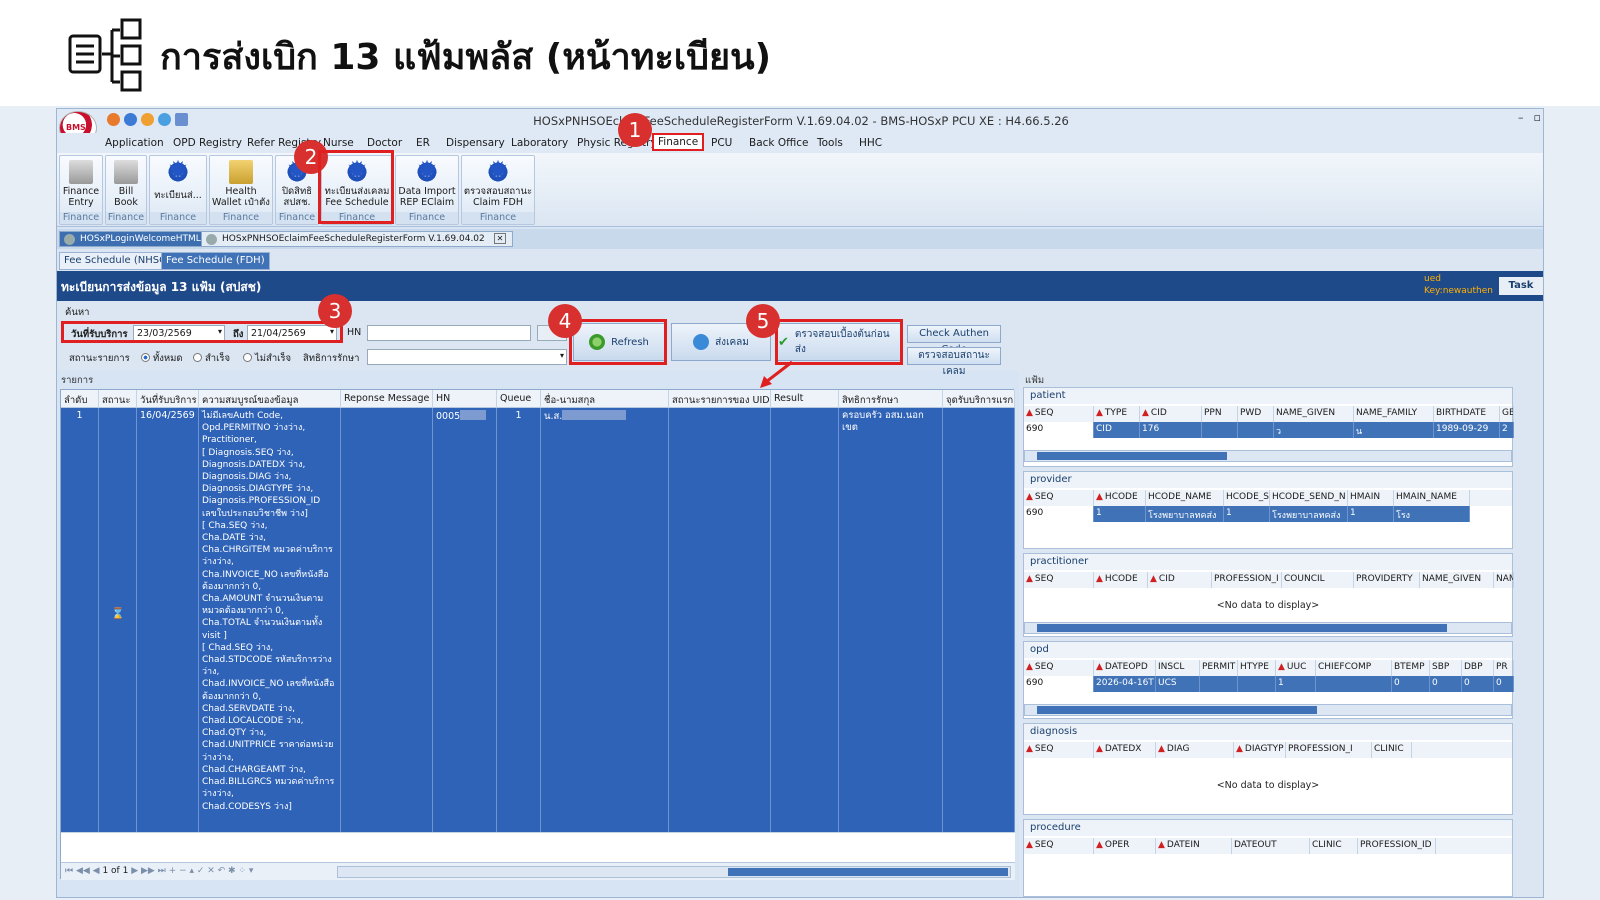 Image resolution: width=1600 pixels, height=900 pixels. What do you see at coordinates (1529, 117) in the screenshot?
I see `window-controls: – ▫` at bounding box center [1529, 117].